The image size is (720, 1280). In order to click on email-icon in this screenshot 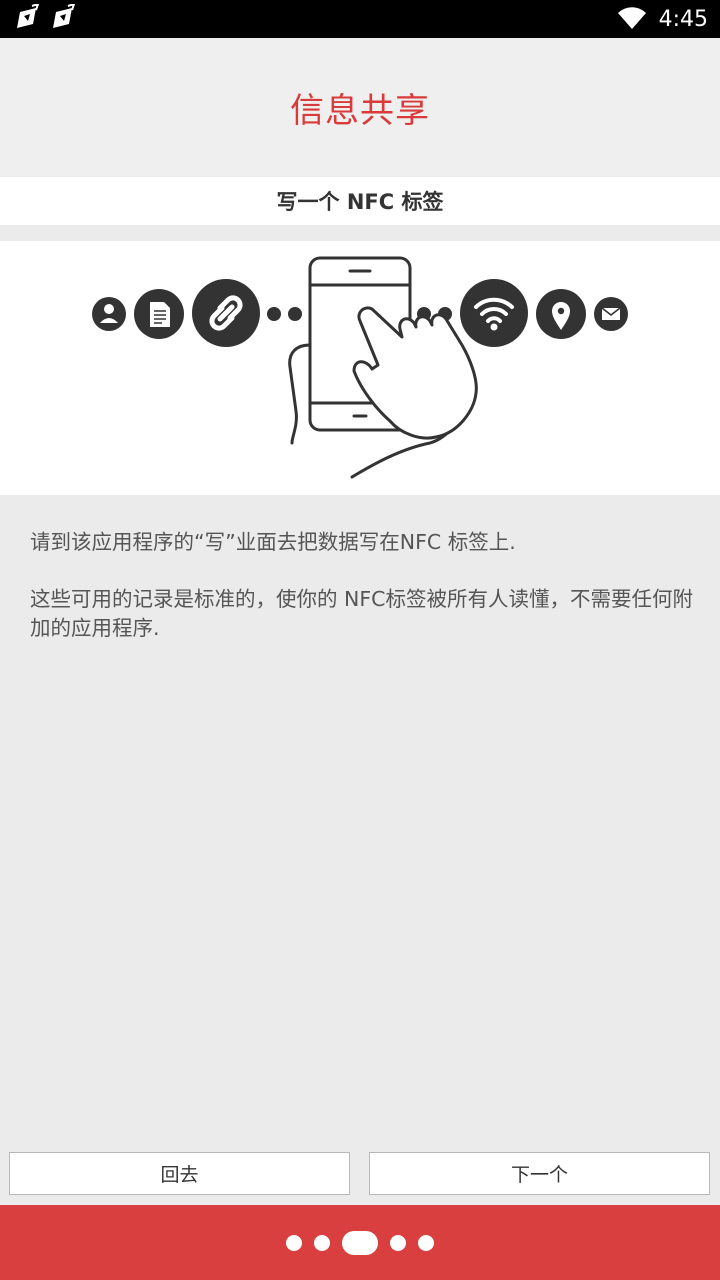, I will do `click(611, 314)`.